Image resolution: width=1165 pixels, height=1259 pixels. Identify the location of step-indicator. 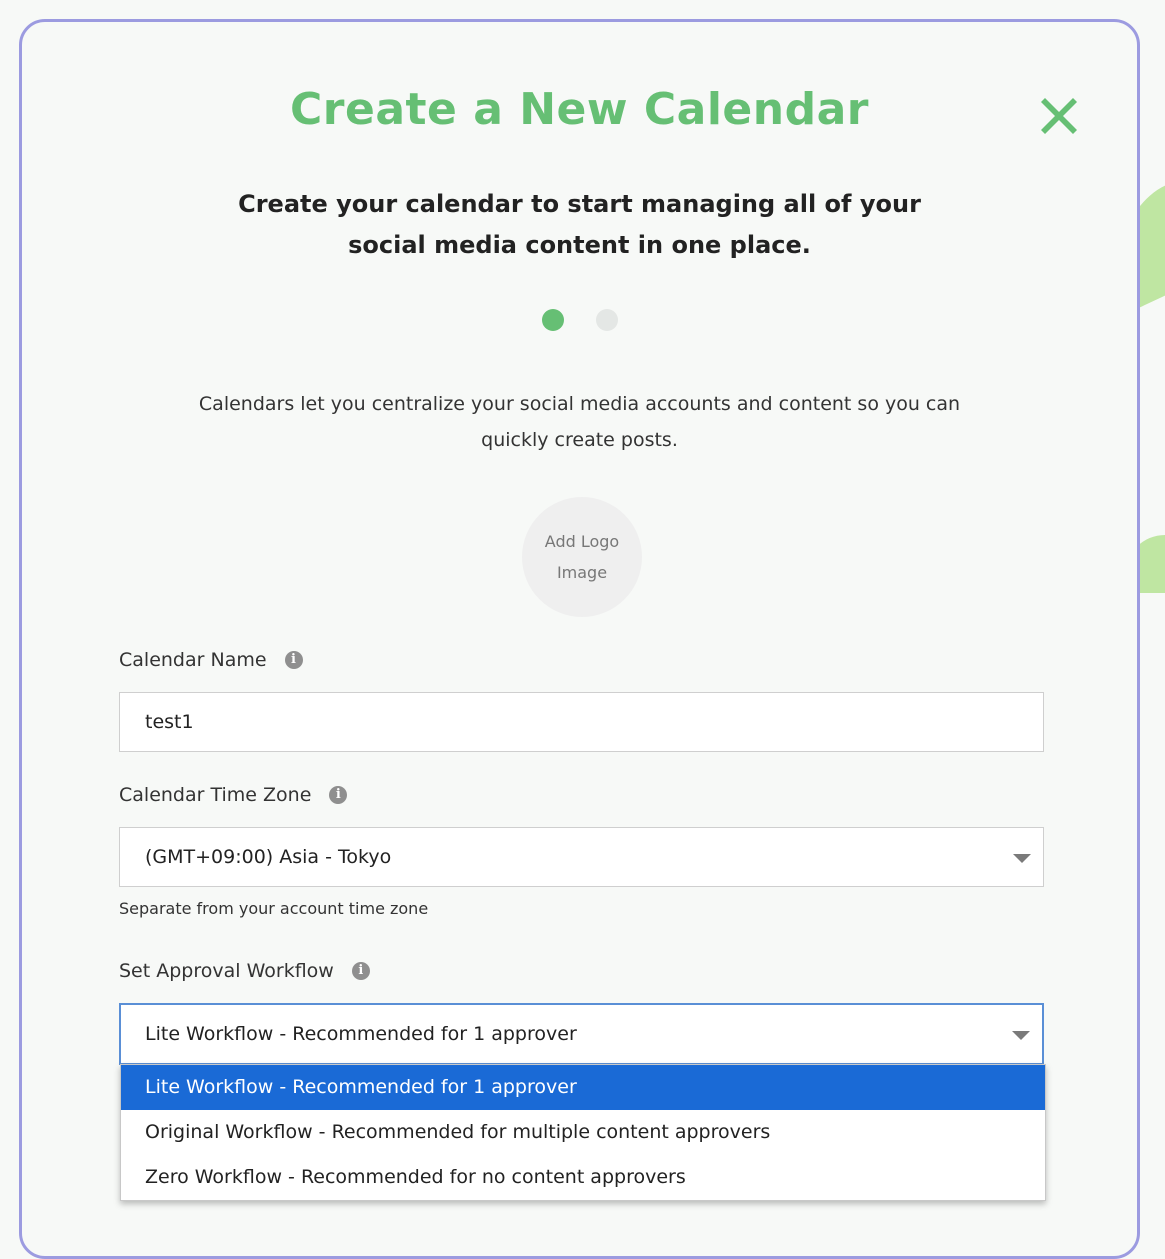
(579, 320).